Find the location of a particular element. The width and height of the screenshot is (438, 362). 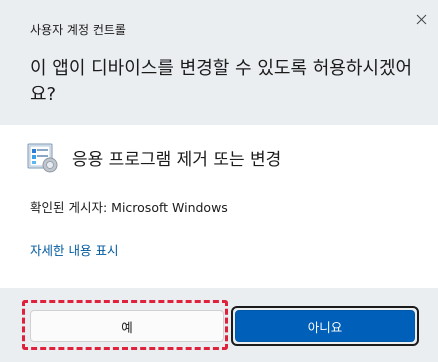

publisher-text: 확인된 게시자: Microsoft Windows is located at coordinates (129, 207).